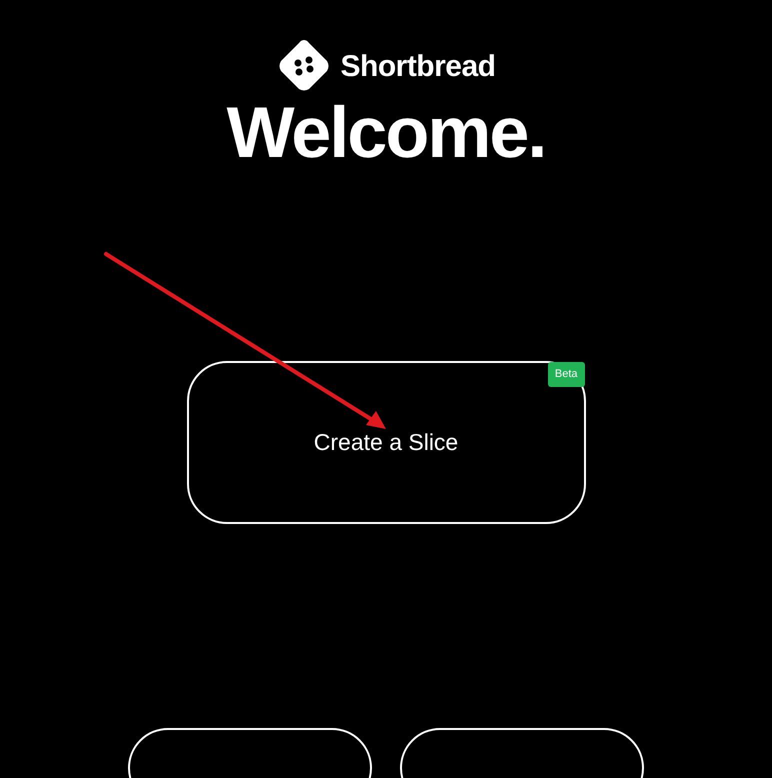 The width and height of the screenshot is (772, 778). Describe the element at coordinates (386, 134) in the screenshot. I see `welcome-heading: Welcome.` at that location.